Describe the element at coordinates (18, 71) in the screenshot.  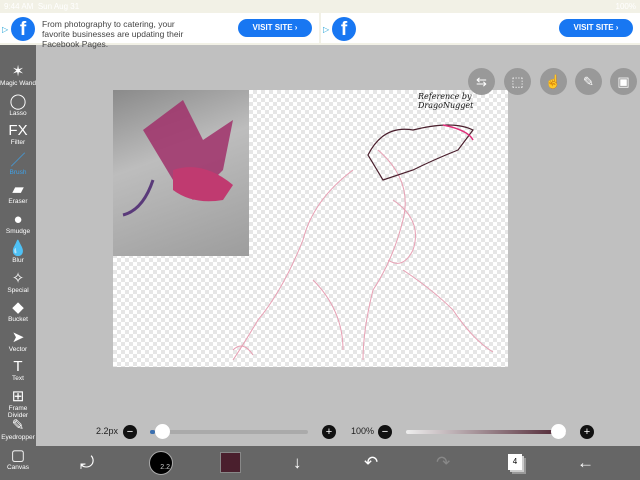
I see `magic-wand-icon: ✶` at that location.